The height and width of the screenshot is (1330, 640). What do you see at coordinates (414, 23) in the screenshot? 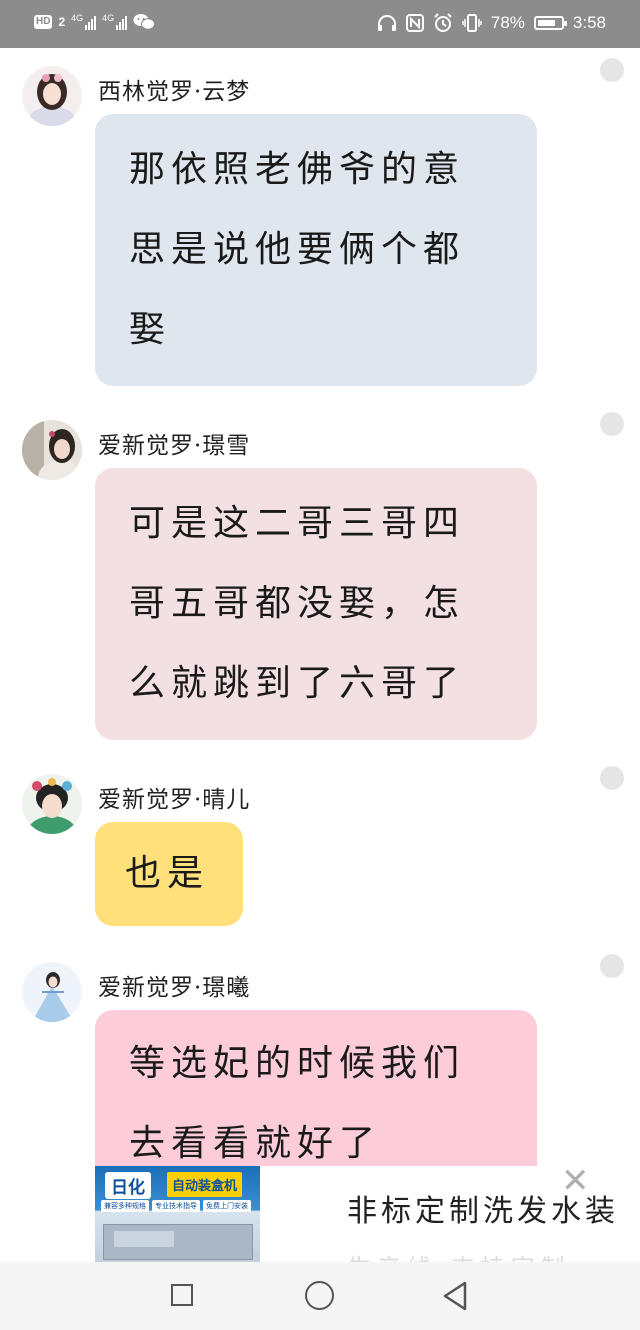
I see `nfc-icon` at bounding box center [414, 23].